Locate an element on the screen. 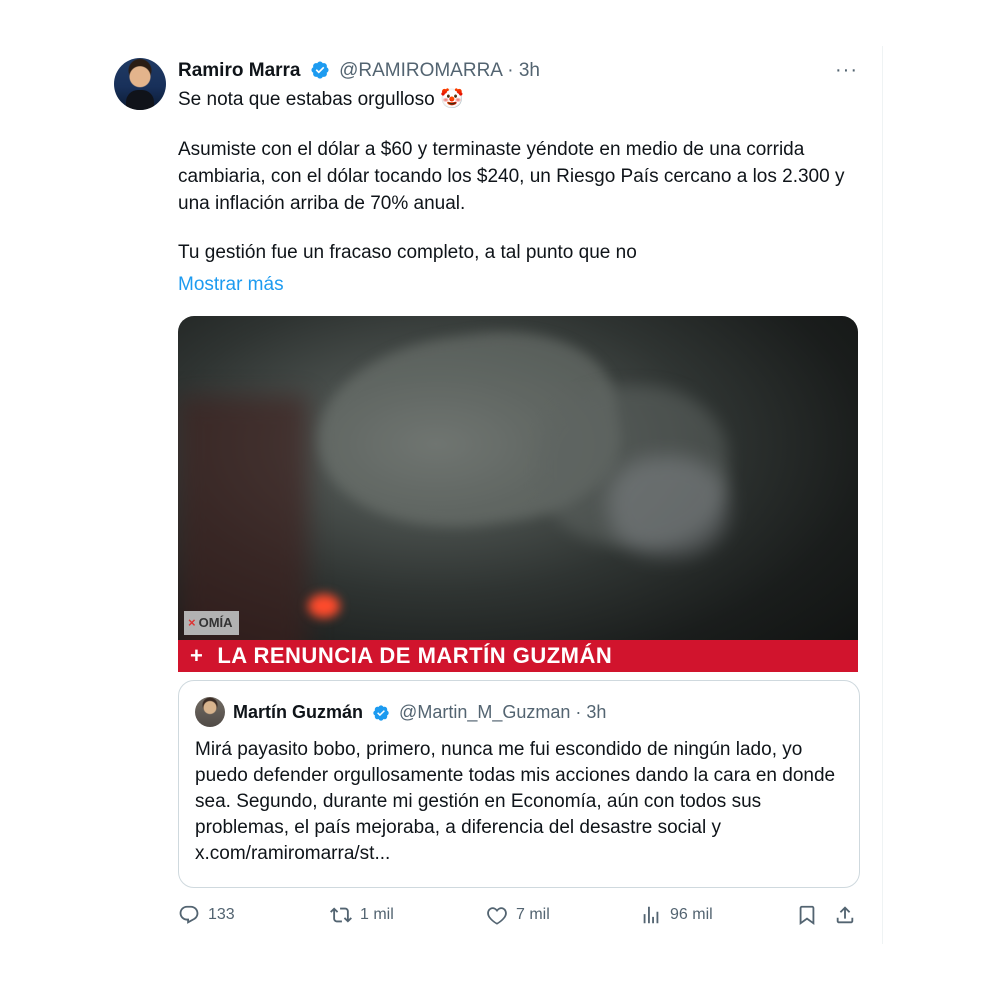 The height and width of the screenshot is (992, 992). heart-icon is located at coordinates (497, 915).